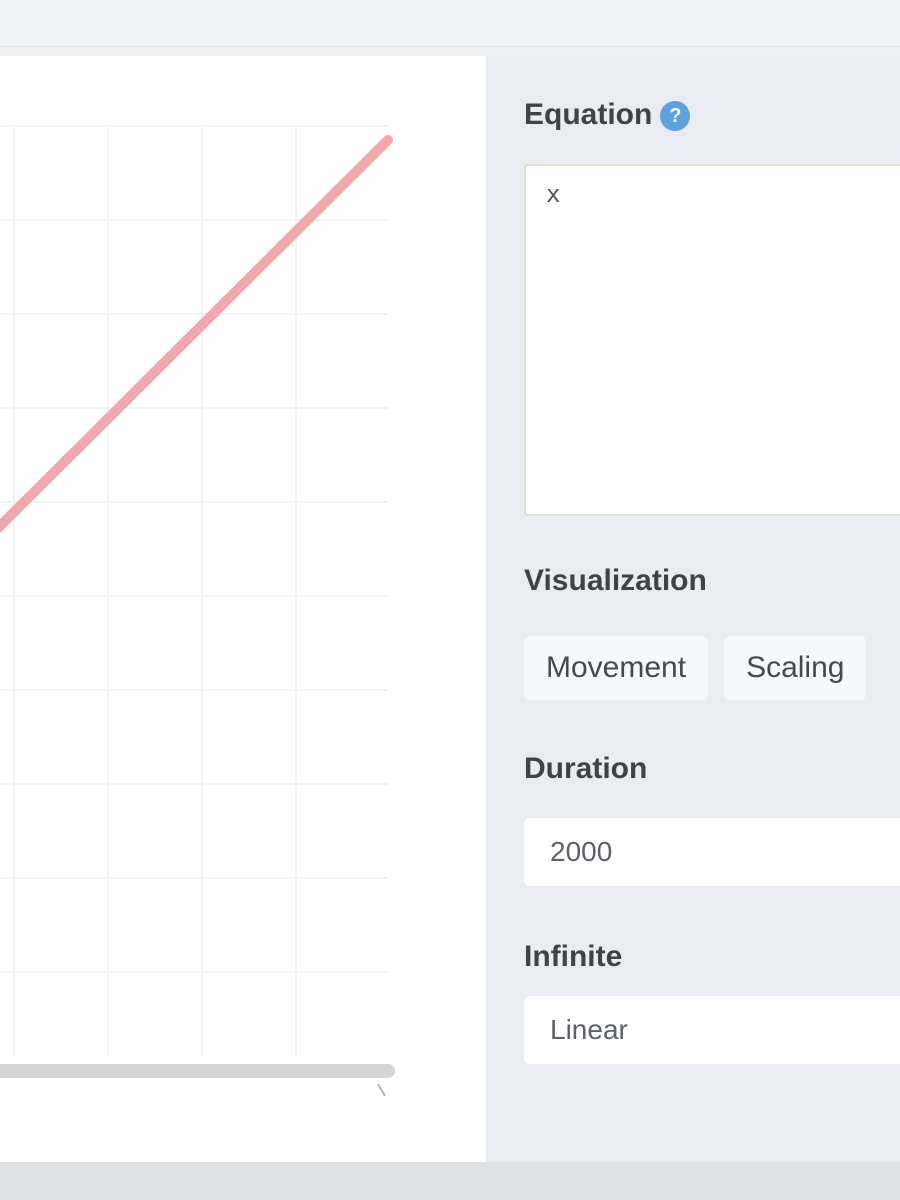 The height and width of the screenshot is (1200, 900). Describe the element at coordinates (615, 580) in the screenshot. I see `visualization-label: Visualization` at that location.